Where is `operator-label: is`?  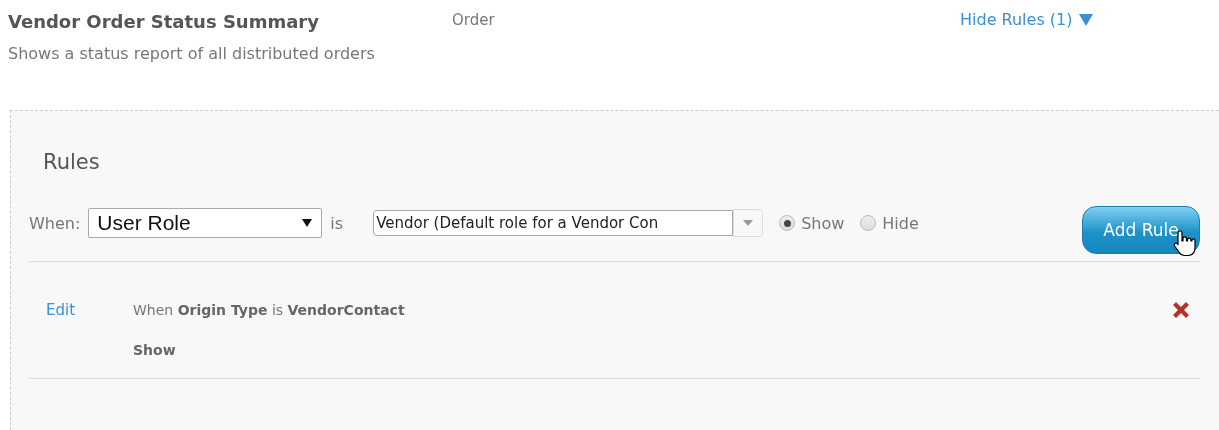 operator-label: is is located at coordinates (337, 223).